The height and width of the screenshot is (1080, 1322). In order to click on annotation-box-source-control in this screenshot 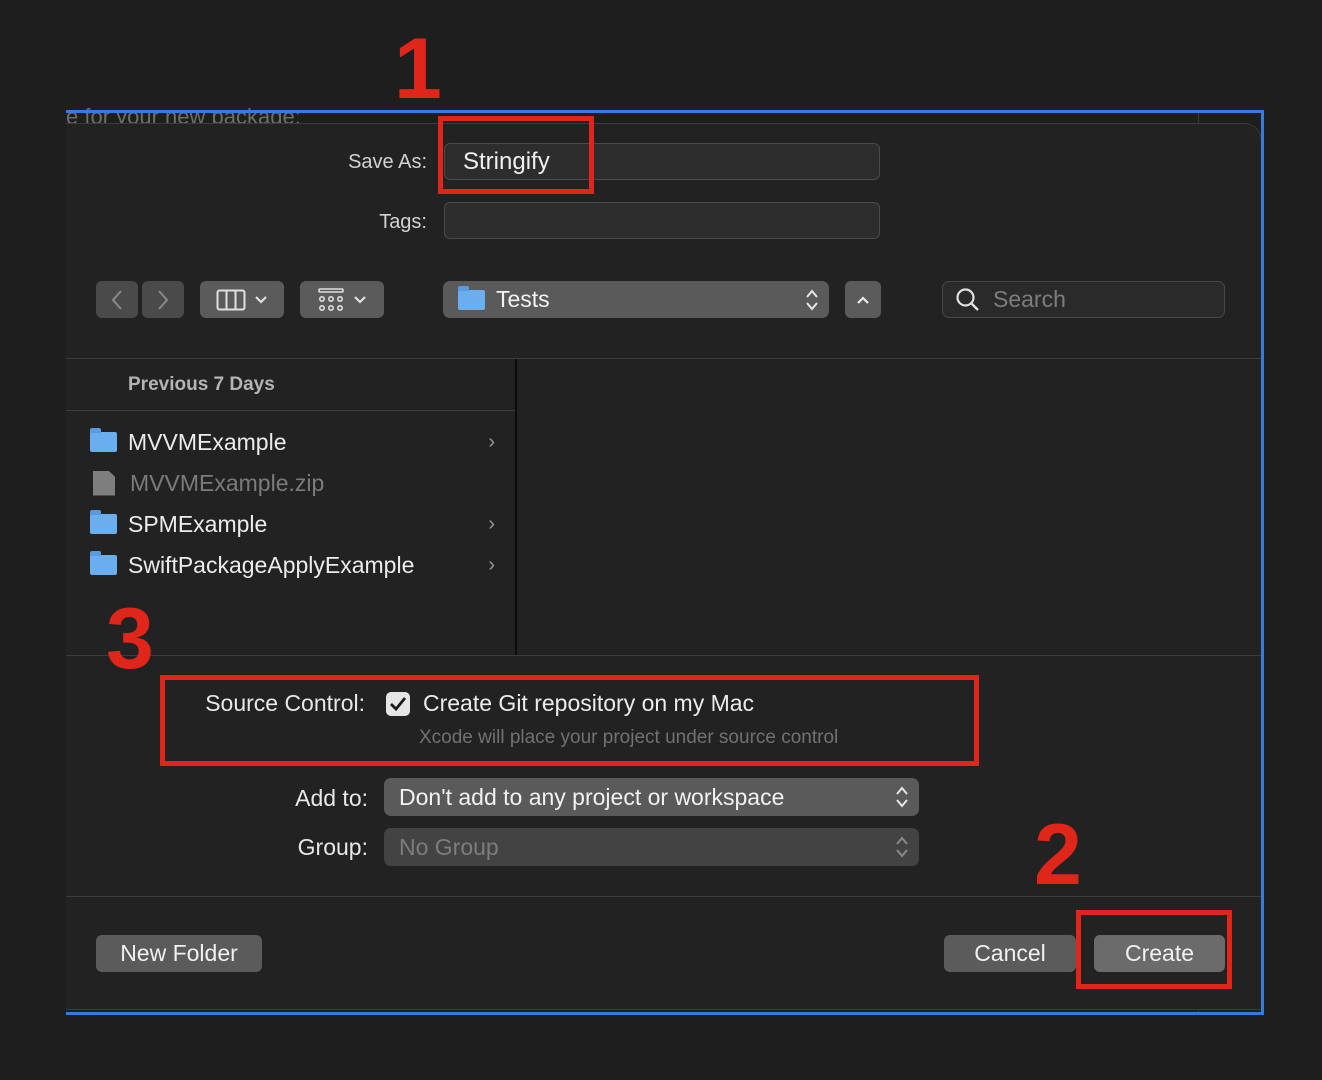, I will do `click(569, 720)`.